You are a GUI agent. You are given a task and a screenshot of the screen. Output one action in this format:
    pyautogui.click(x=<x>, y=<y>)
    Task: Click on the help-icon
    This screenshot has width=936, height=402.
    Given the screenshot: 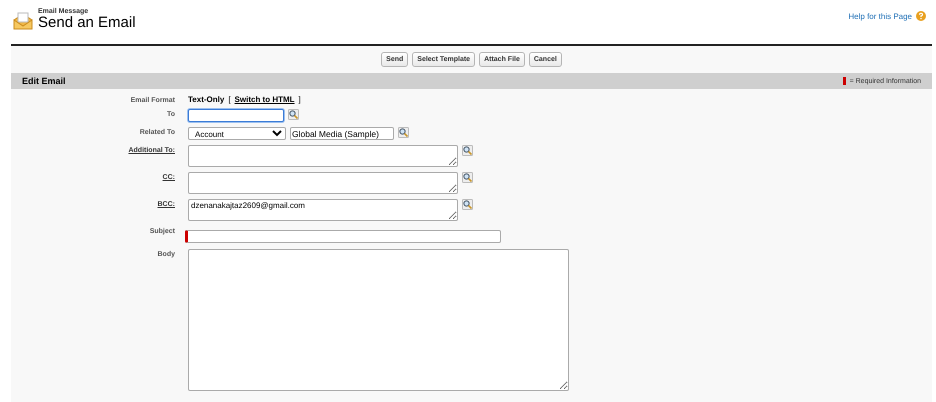 What is the action you would take?
    pyautogui.click(x=921, y=16)
    